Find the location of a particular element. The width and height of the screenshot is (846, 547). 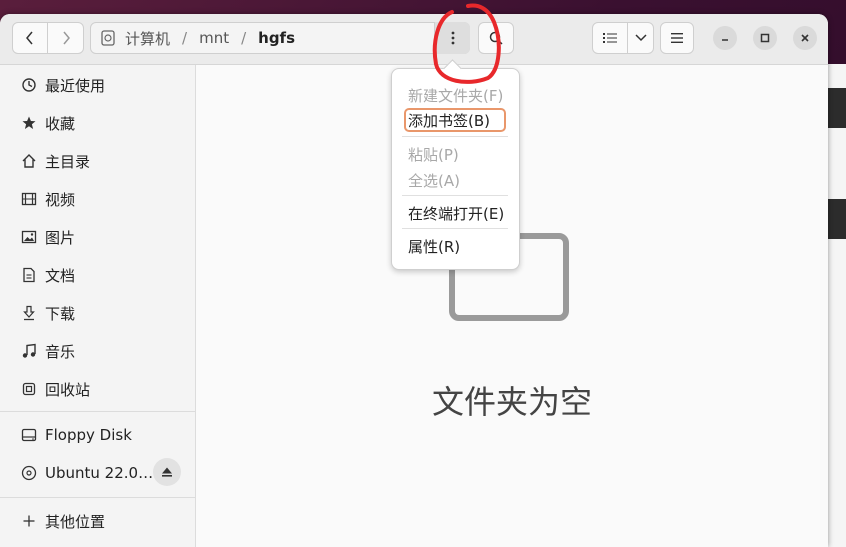

vertical-dots-icon is located at coordinates (452, 38).